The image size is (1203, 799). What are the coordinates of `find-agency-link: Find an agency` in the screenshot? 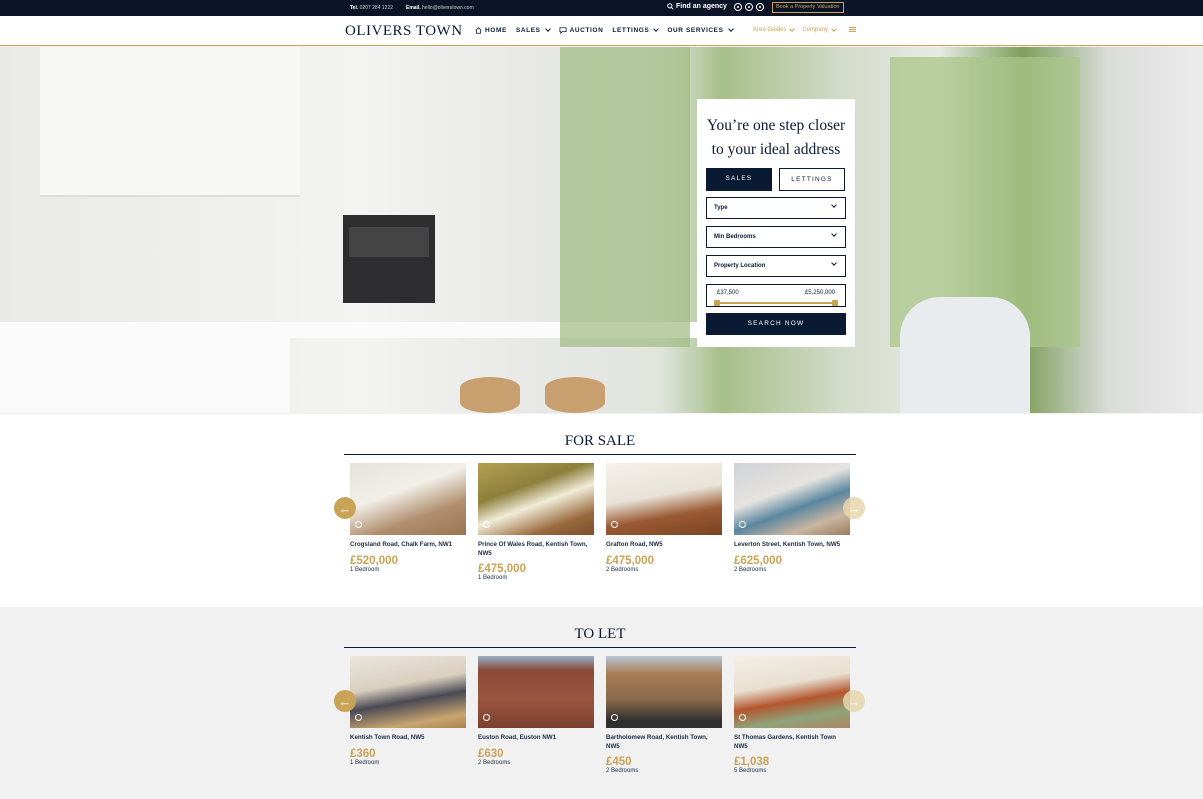 It's located at (697, 6).